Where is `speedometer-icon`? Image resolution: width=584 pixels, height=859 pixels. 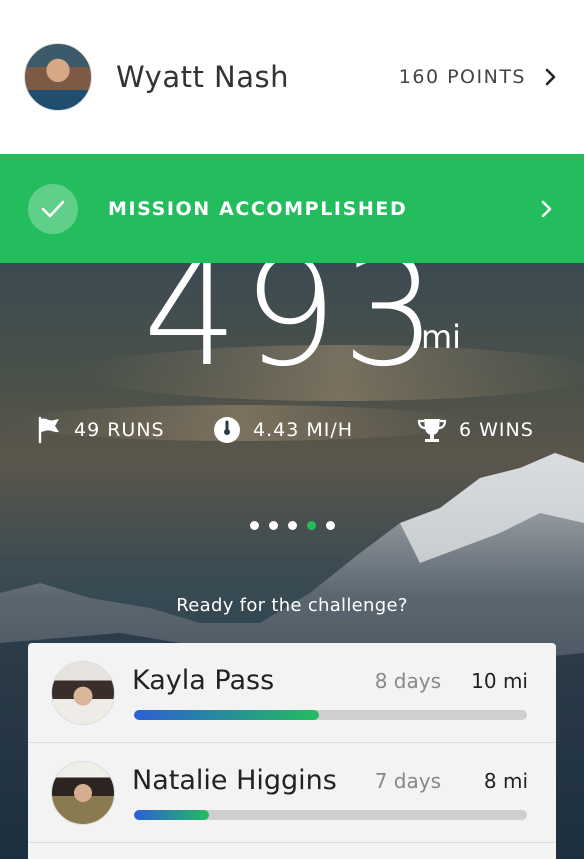 speedometer-icon is located at coordinates (227, 430).